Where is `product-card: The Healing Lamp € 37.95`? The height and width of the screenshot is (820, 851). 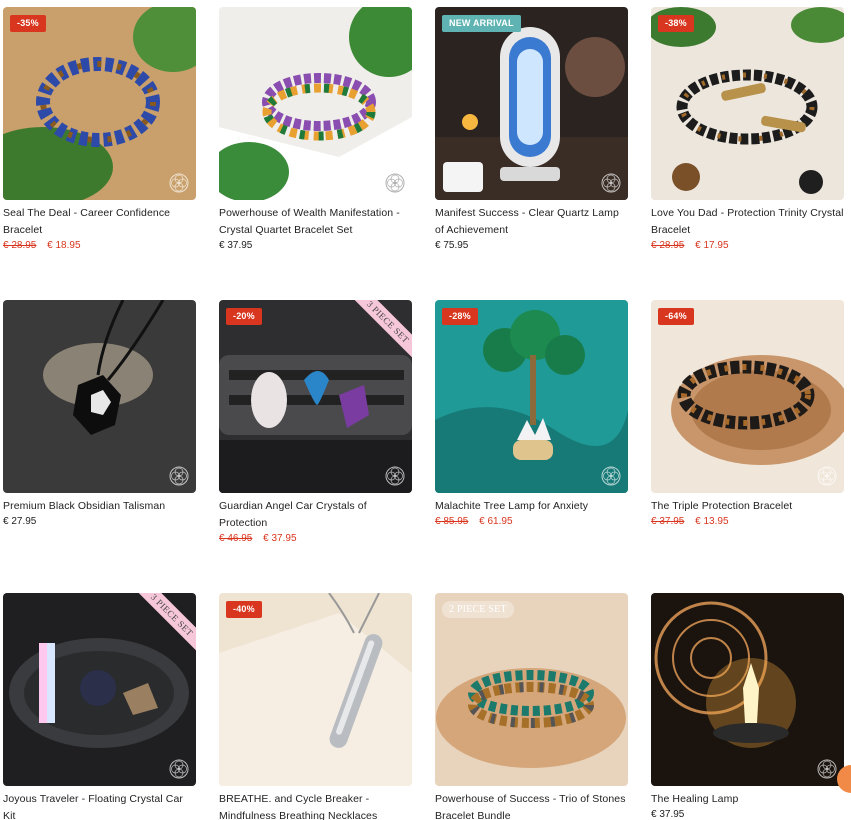
product-card: The Healing Lamp € 37.95 is located at coordinates (747, 706).